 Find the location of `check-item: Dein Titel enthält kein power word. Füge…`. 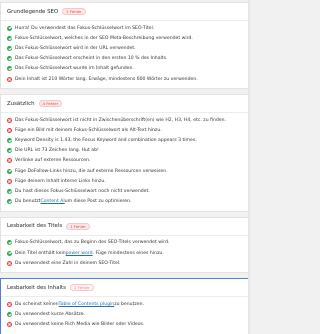

check-item: Dein Titel enthält kein power word. Füge… is located at coordinates (126, 253).